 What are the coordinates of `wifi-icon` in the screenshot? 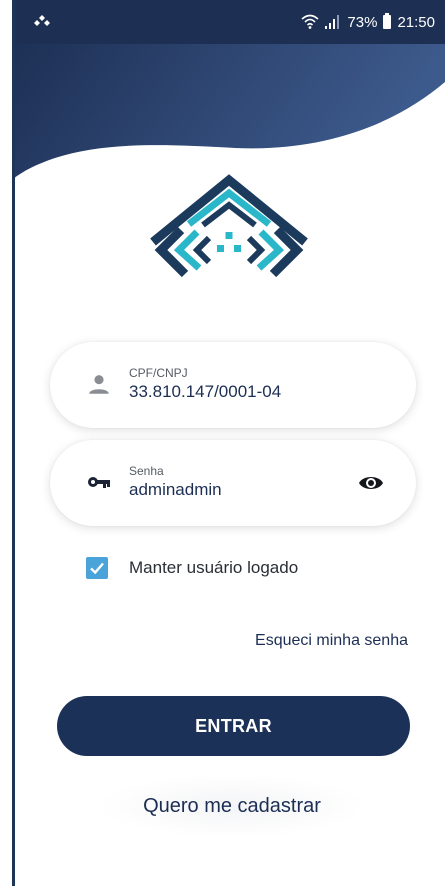 It's located at (310, 21).